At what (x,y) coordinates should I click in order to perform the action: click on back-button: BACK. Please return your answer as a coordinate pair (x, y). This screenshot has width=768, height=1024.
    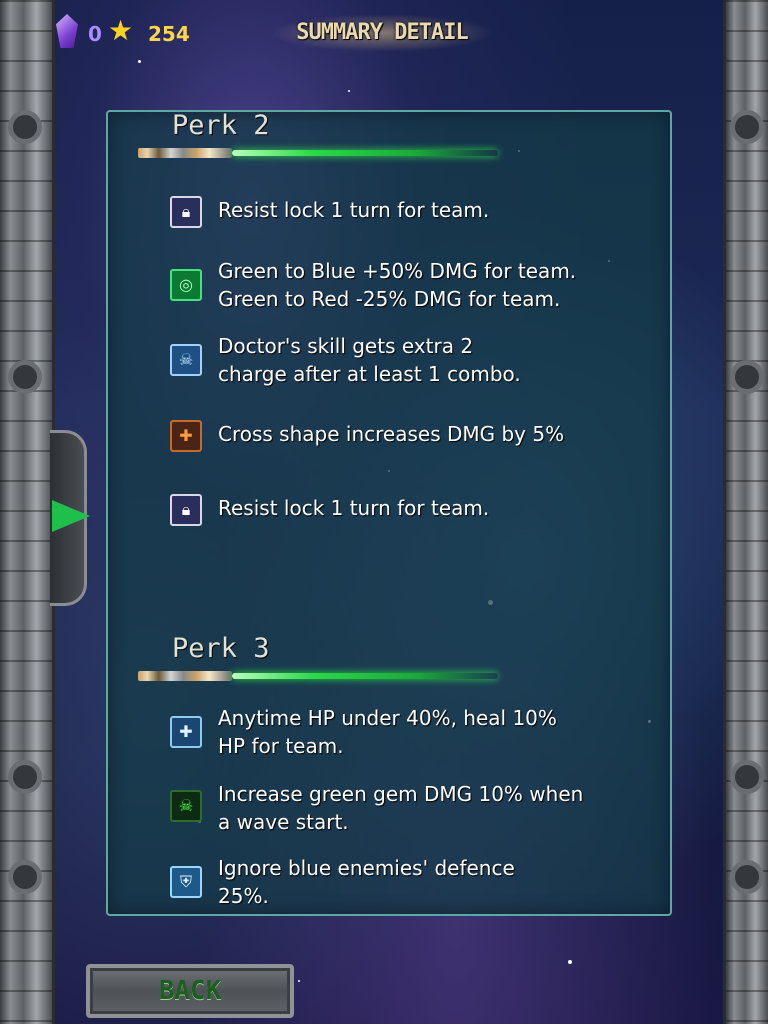
    Looking at the image, I should click on (190, 991).